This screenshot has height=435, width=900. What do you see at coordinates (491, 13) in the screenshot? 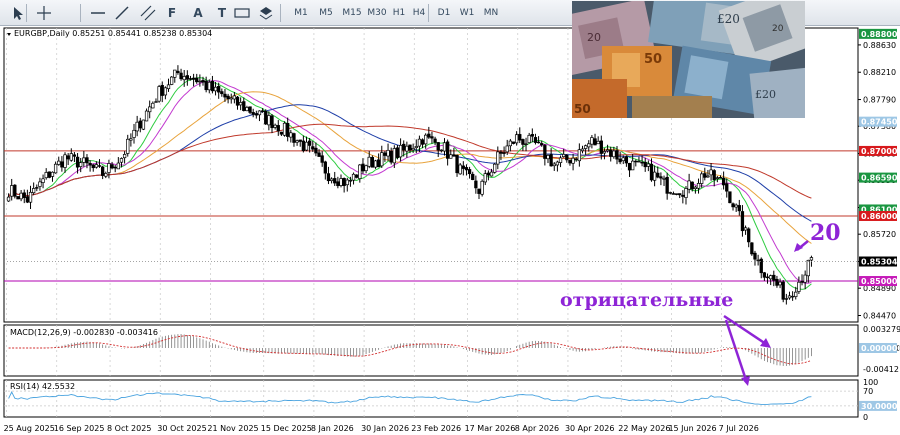
I see `timeframe-mn: MN` at bounding box center [491, 13].